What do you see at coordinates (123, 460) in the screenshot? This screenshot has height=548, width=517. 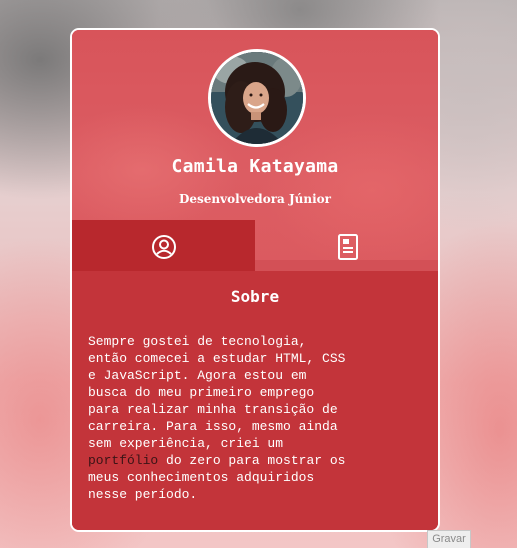 I see `portfolio-link: portfólio` at bounding box center [123, 460].